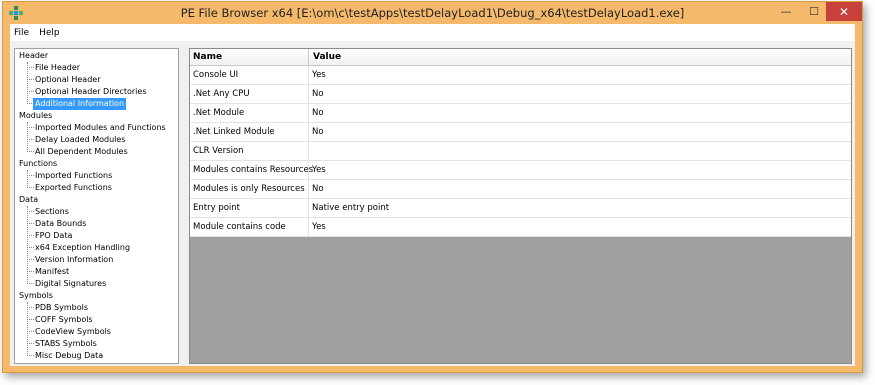  What do you see at coordinates (64, 320) in the screenshot?
I see `tree-node-coff-symbols: COFF Symbols` at bounding box center [64, 320].